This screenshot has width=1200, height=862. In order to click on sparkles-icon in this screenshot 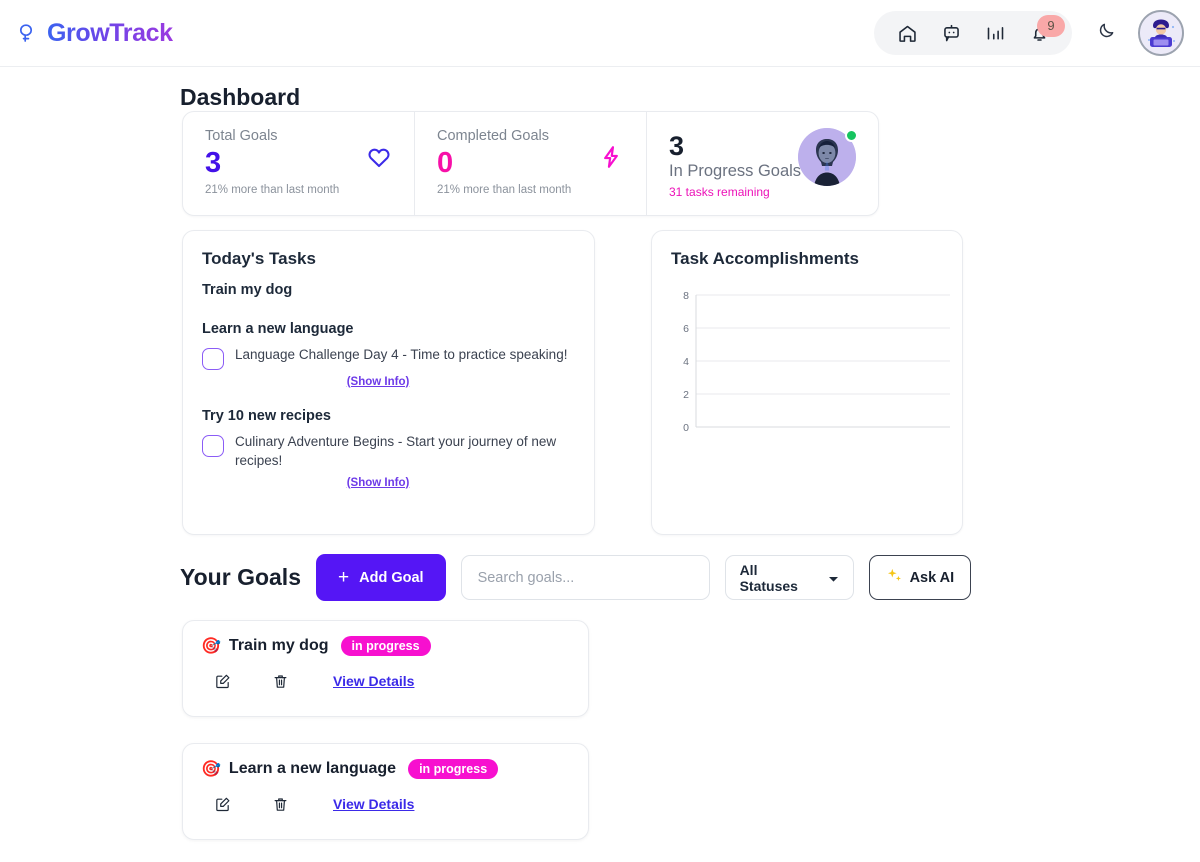, I will do `click(894, 577)`.